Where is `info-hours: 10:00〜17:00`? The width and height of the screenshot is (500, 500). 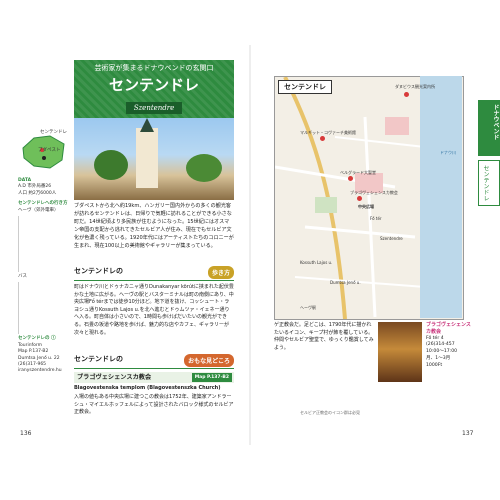 info-hours: 10:00〜17:00 is located at coordinates (442, 352).